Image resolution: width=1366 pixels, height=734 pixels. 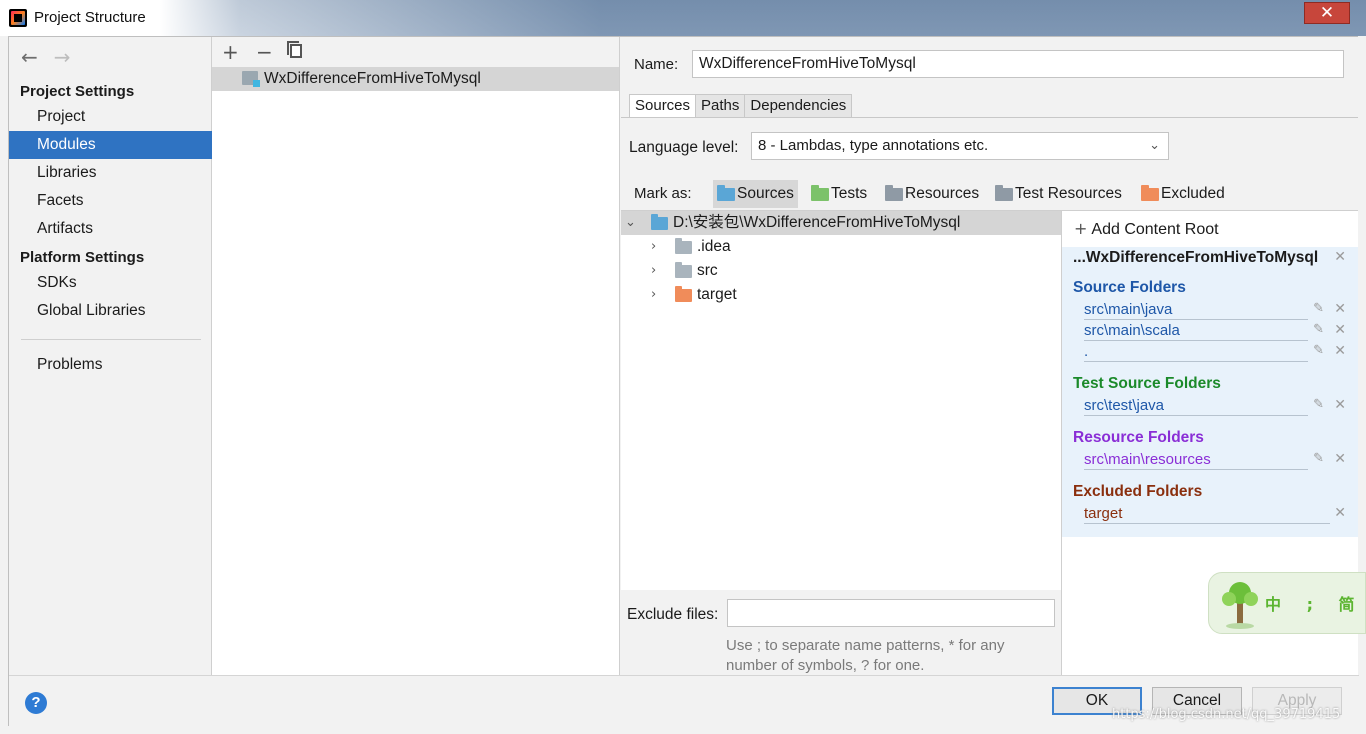 What do you see at coordinates (1154, 145) in the screenshot?
I see `chevron-down-icon: ⌄` at bounding box center [1154, 145].